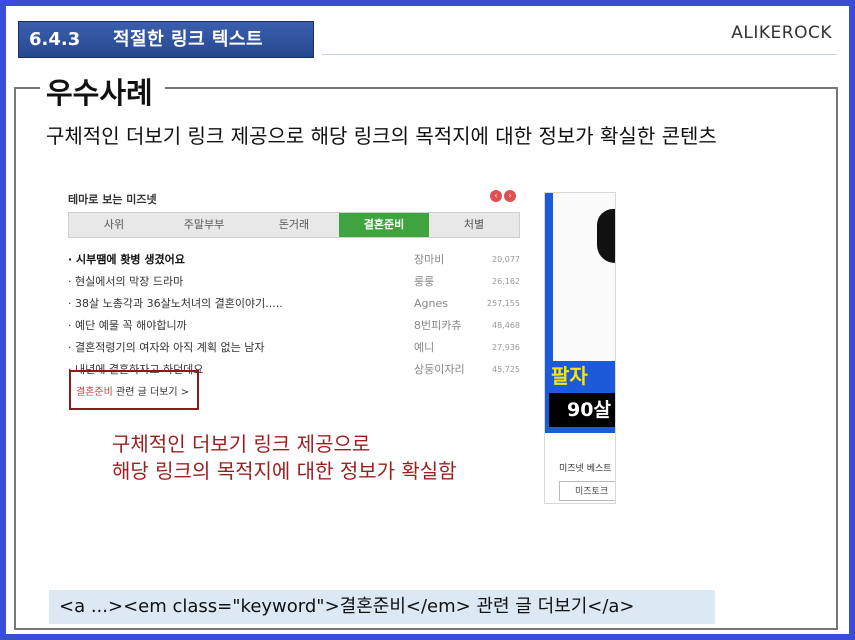 This screenshot has height=640, width=855. I want to click on list-item-count: 26,162, so click(506, 281).